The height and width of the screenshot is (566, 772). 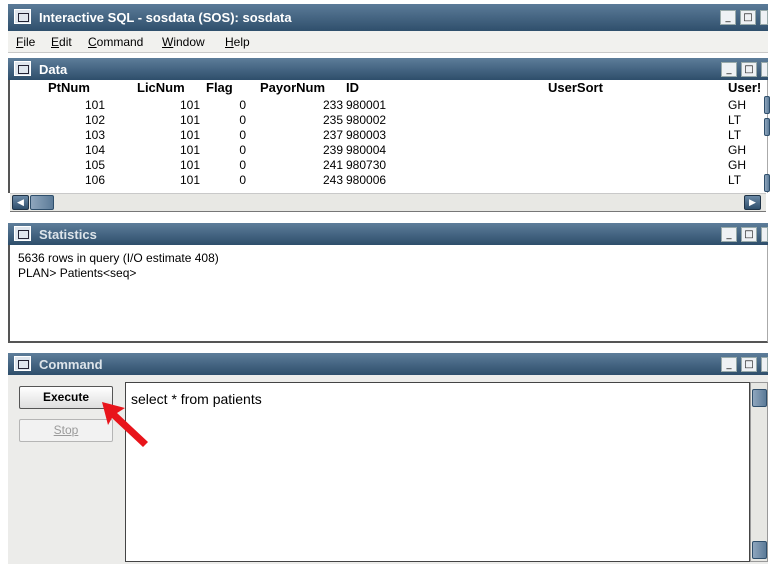 What do you see at coordinates (42, 202) in the screenshot?
I see `data-hscroll-thumb` at bounding box center [42, 202].